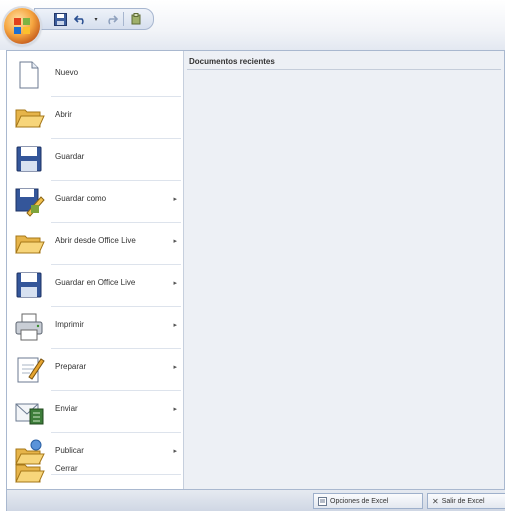  I want to click on toolbar-divider, so click(123, 19).